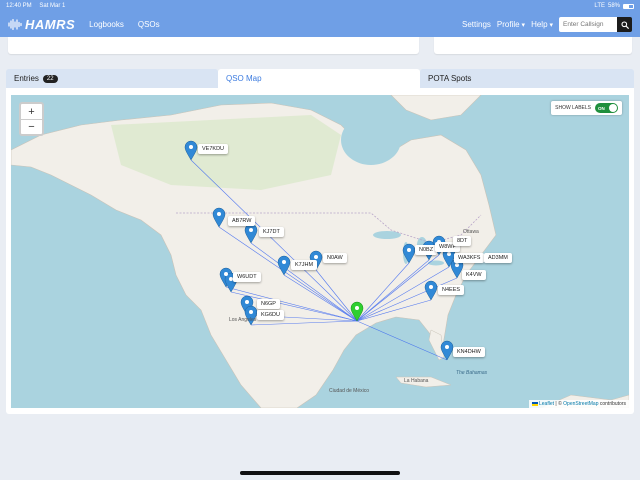 The height and width of the screenshot is (480, 640). I want to click on lookup-card, so click(533, 45).